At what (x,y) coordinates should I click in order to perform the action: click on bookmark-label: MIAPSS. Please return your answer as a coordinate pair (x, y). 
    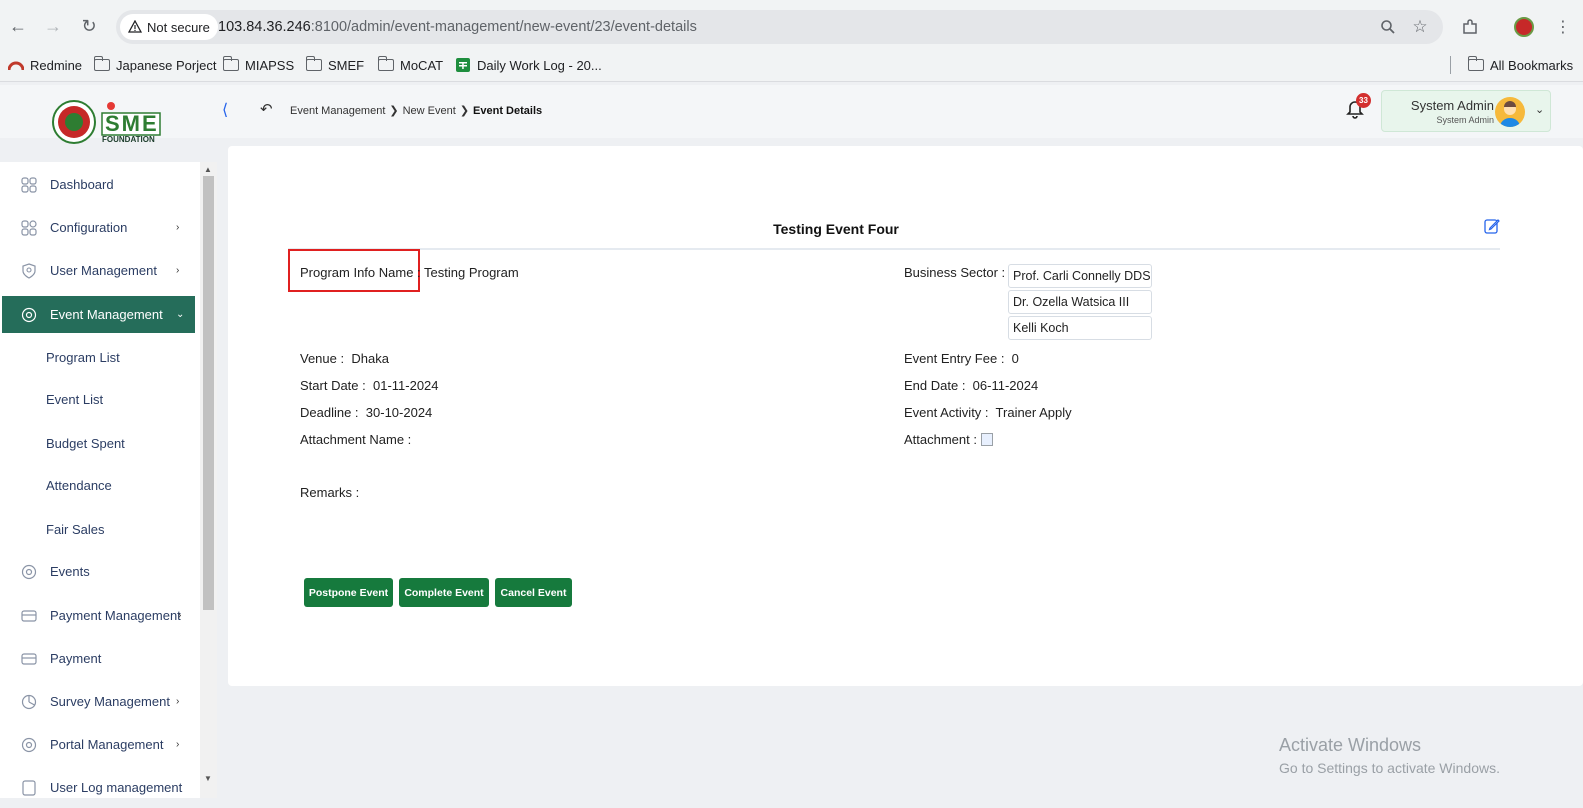
    Looking at the image, I should click on (270, 65).